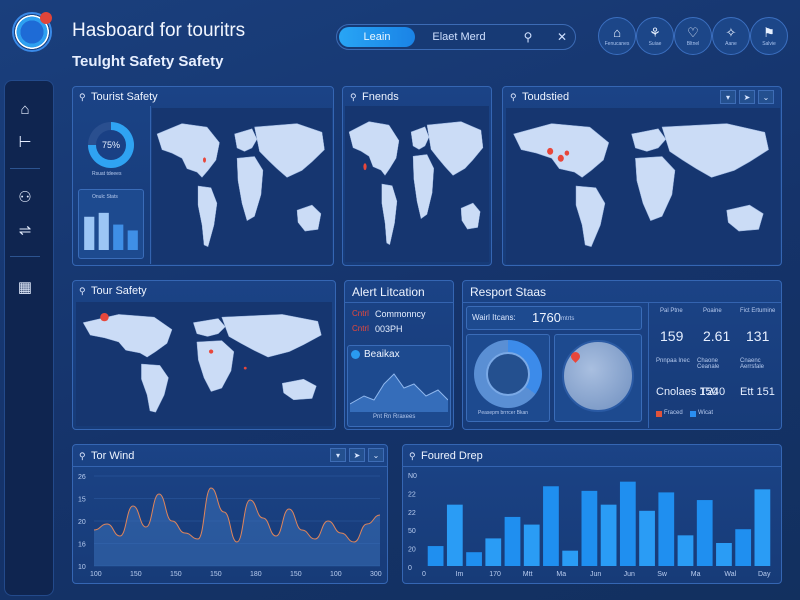 The width and height of the screenshot is (800, 600). Describe the element at coordinates (82, 567) in the screenshot. I see `y-tick-label: 10` at that location.